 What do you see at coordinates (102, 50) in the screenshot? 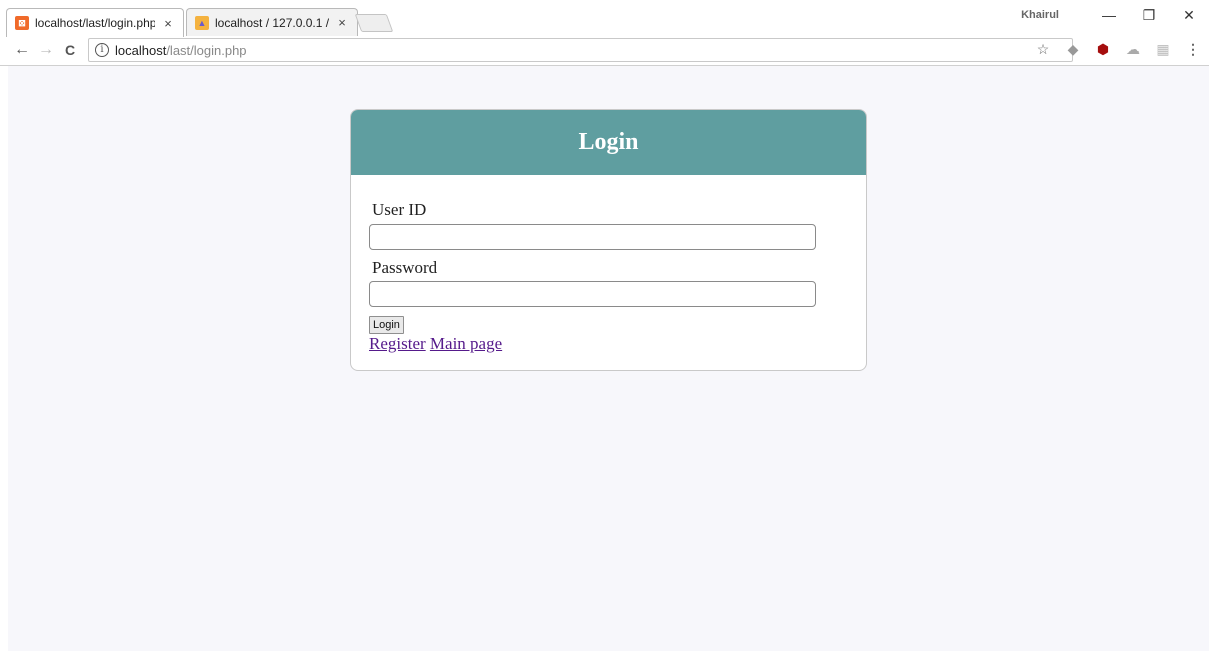
I see `info-icon: i` at bounding box center [102, 50].